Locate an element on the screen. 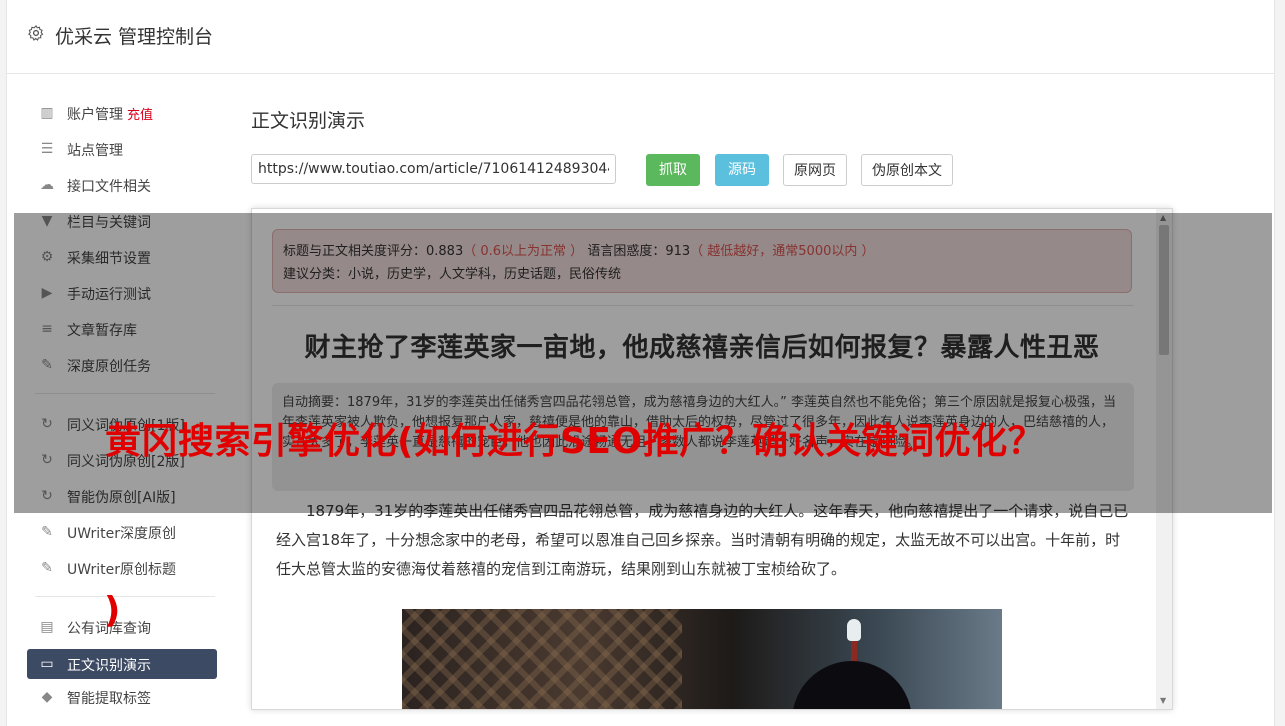 This screenshot has height=726, width=1285. sidebar-item-label: UWriter原创标题 is located at coordinates (121, 570).